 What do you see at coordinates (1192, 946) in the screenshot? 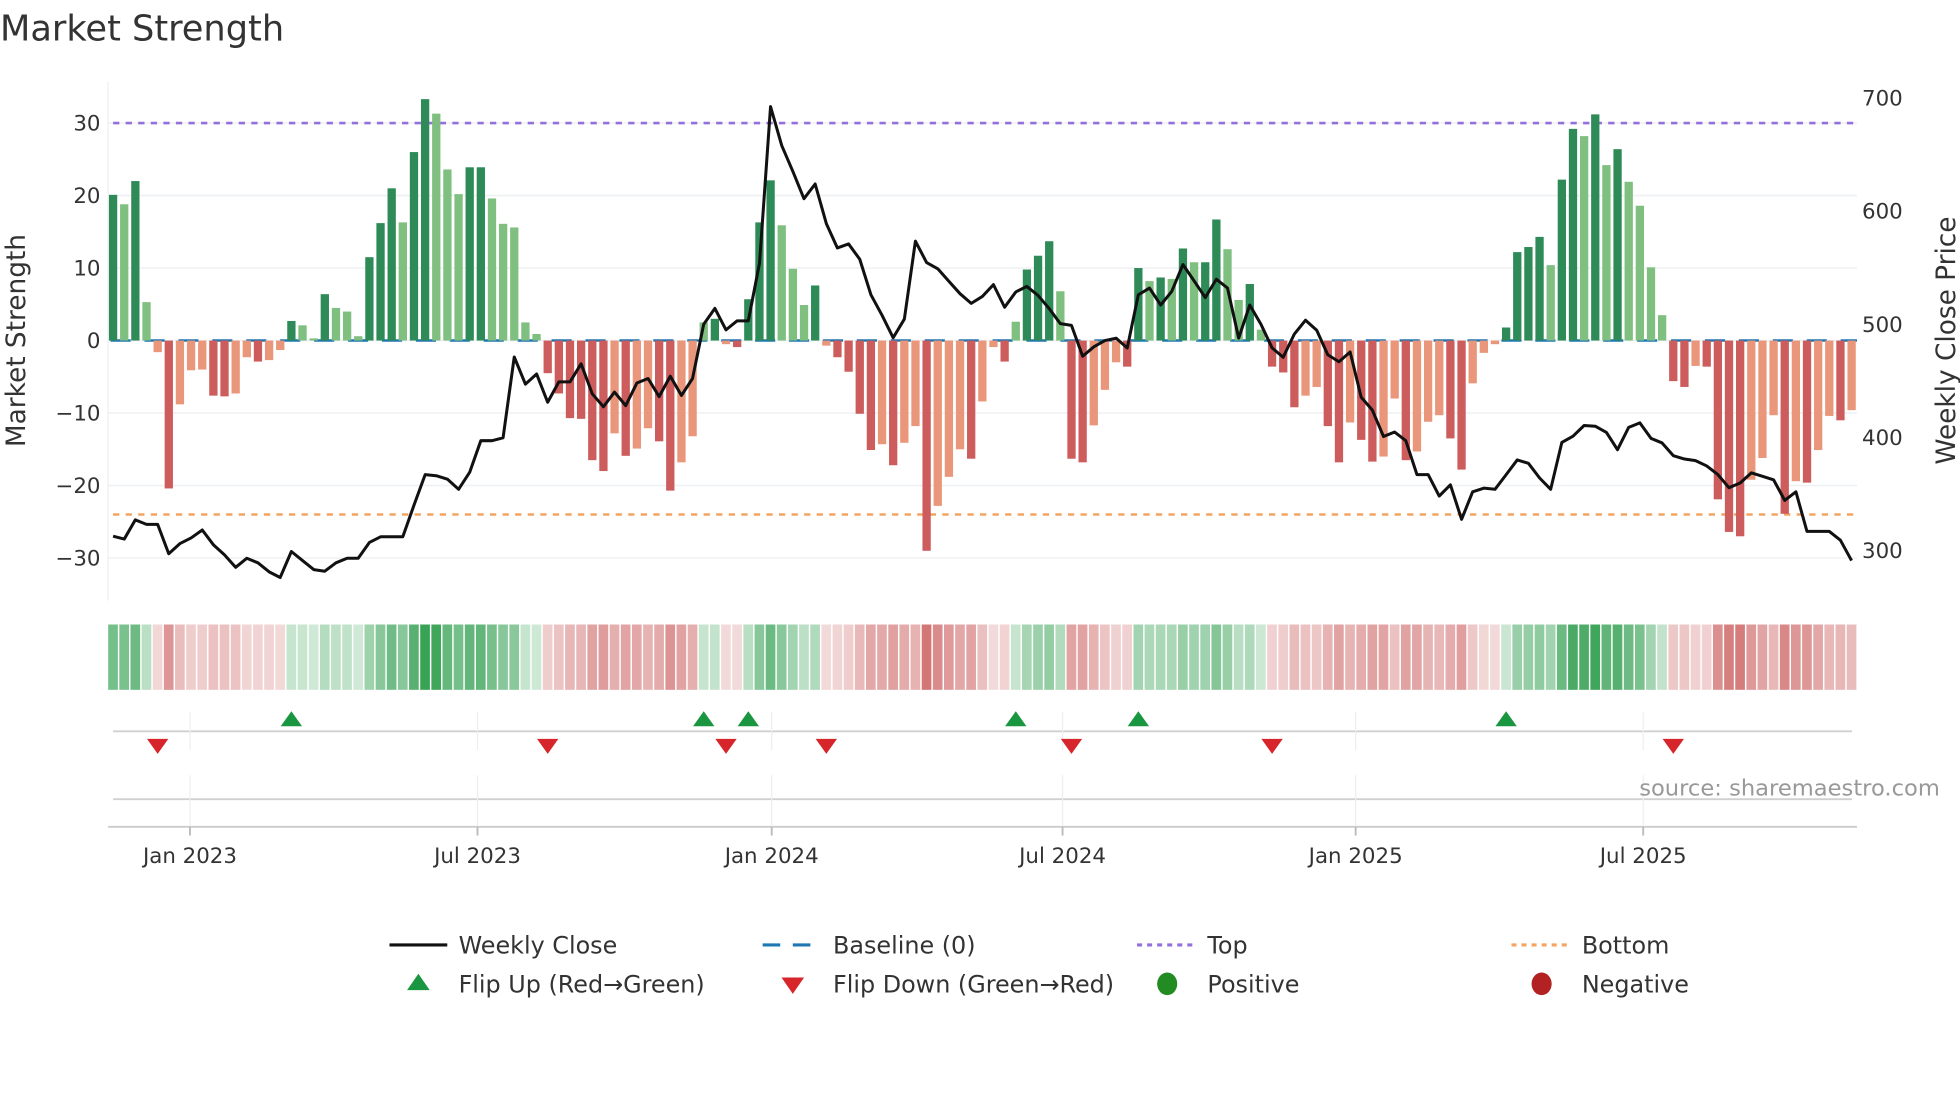
I see `legend-item-top: Top` at bounding box center [1192, 946].